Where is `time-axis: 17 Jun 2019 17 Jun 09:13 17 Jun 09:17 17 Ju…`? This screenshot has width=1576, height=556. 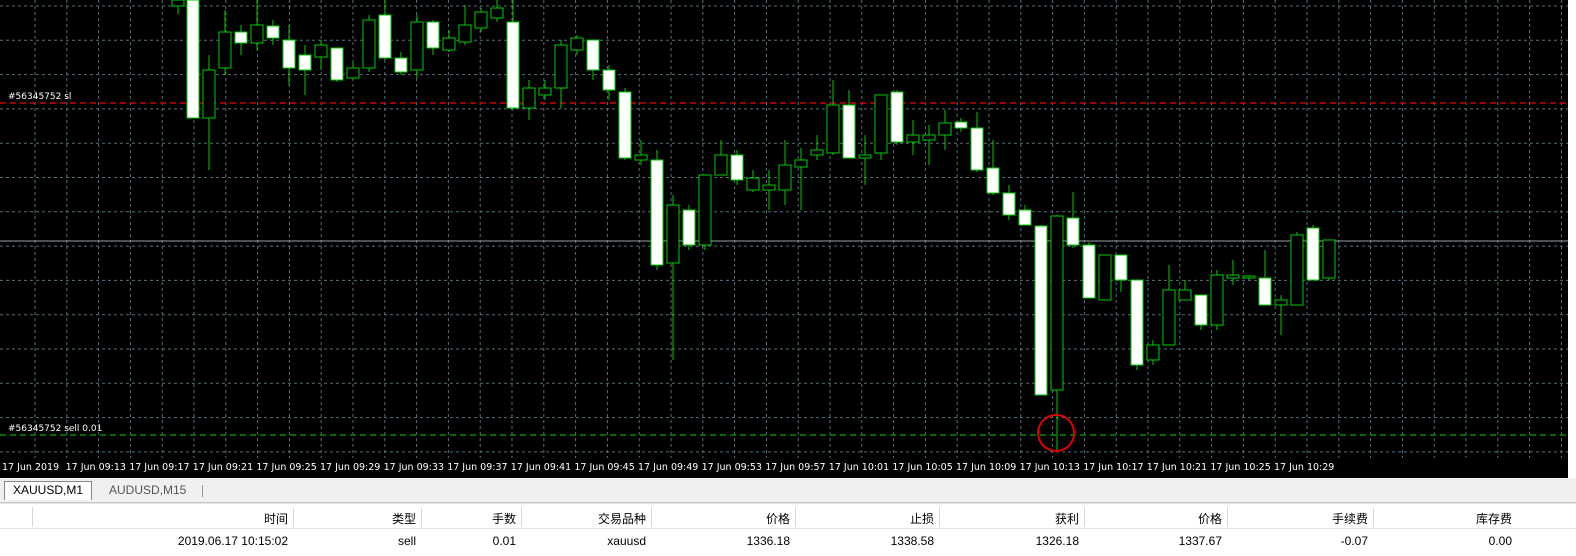
time-axis: 17 Jun 2019 17 Jun 09:13 17 Jun 09:17 17 Ju… is located at coordinates (784, 468).